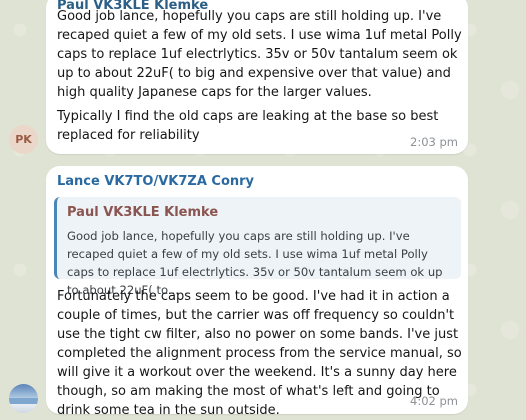  What do you see at coordinates (155, 181) in the screenshot?
I see `message-sender: Lance VK7TO/VK7ZA Conry` at bounding box center [155, 181].